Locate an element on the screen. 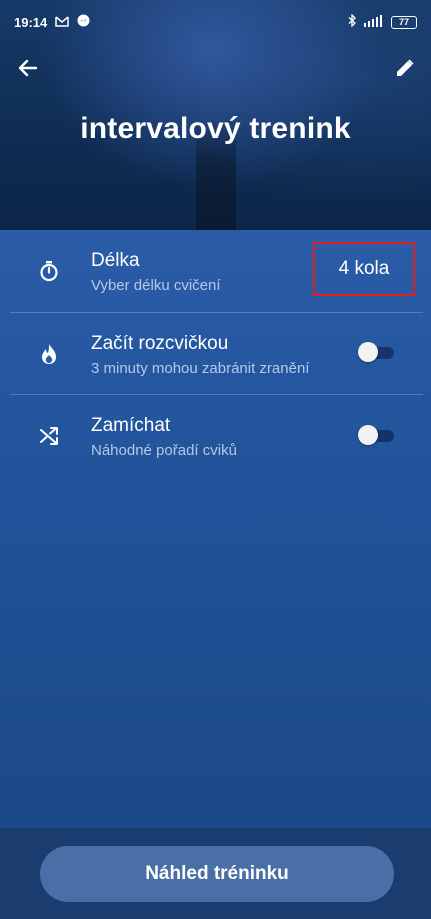  setting-sub-shuffle: Náhodné pořadí cviků is located at coordinates (164, 450).